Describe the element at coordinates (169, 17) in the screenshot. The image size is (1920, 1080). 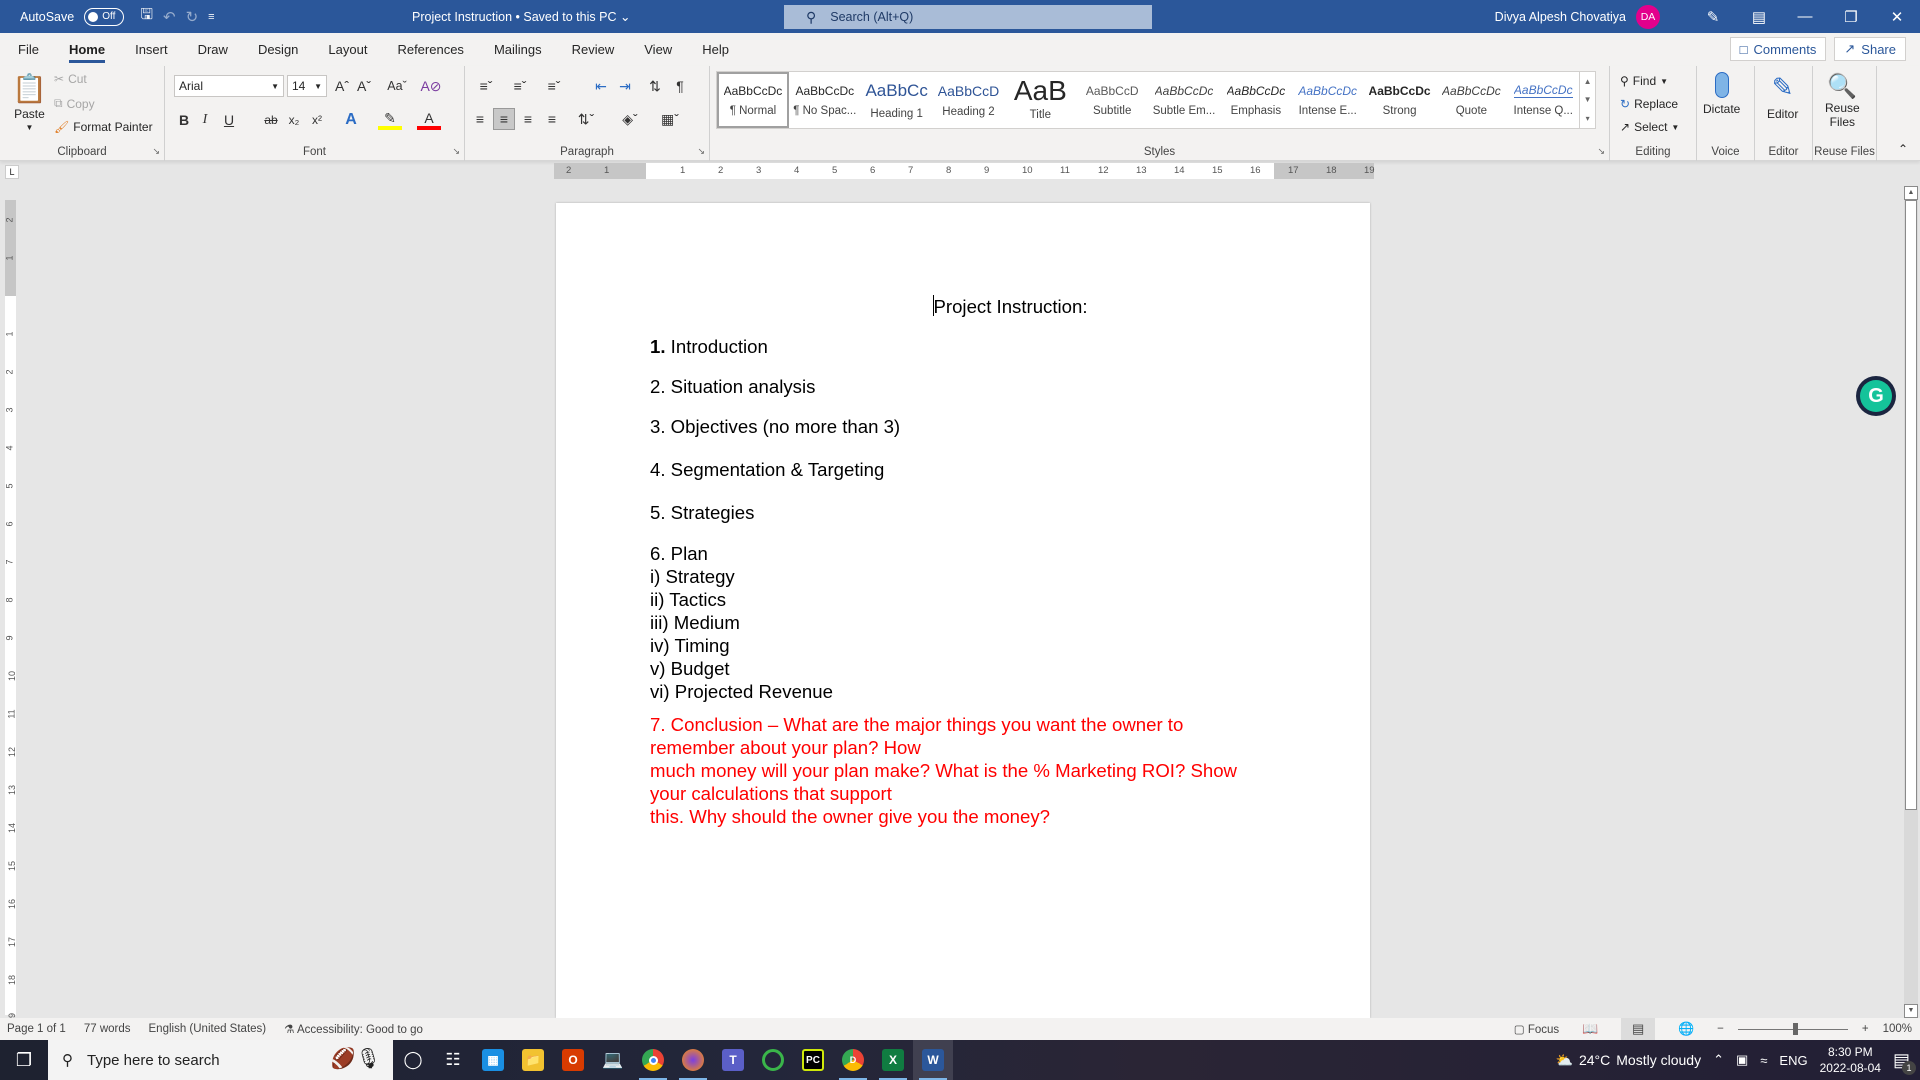
I see `undo-icon: ↶` at that location.